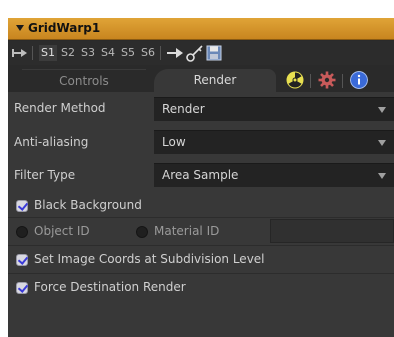 The image size is (394, 337). I want to click on object-id-checkbox, so click(22, 232).